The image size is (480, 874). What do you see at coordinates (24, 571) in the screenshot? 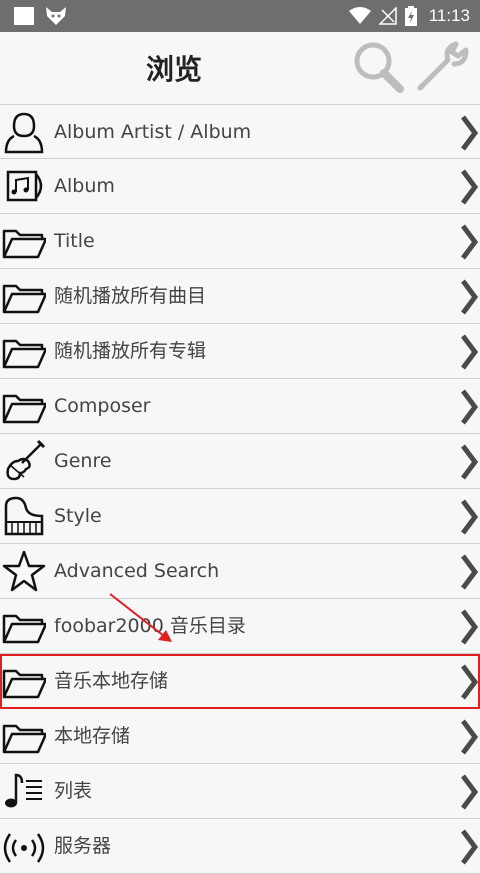
I see `star-icon` at bounding box center [24, 571].